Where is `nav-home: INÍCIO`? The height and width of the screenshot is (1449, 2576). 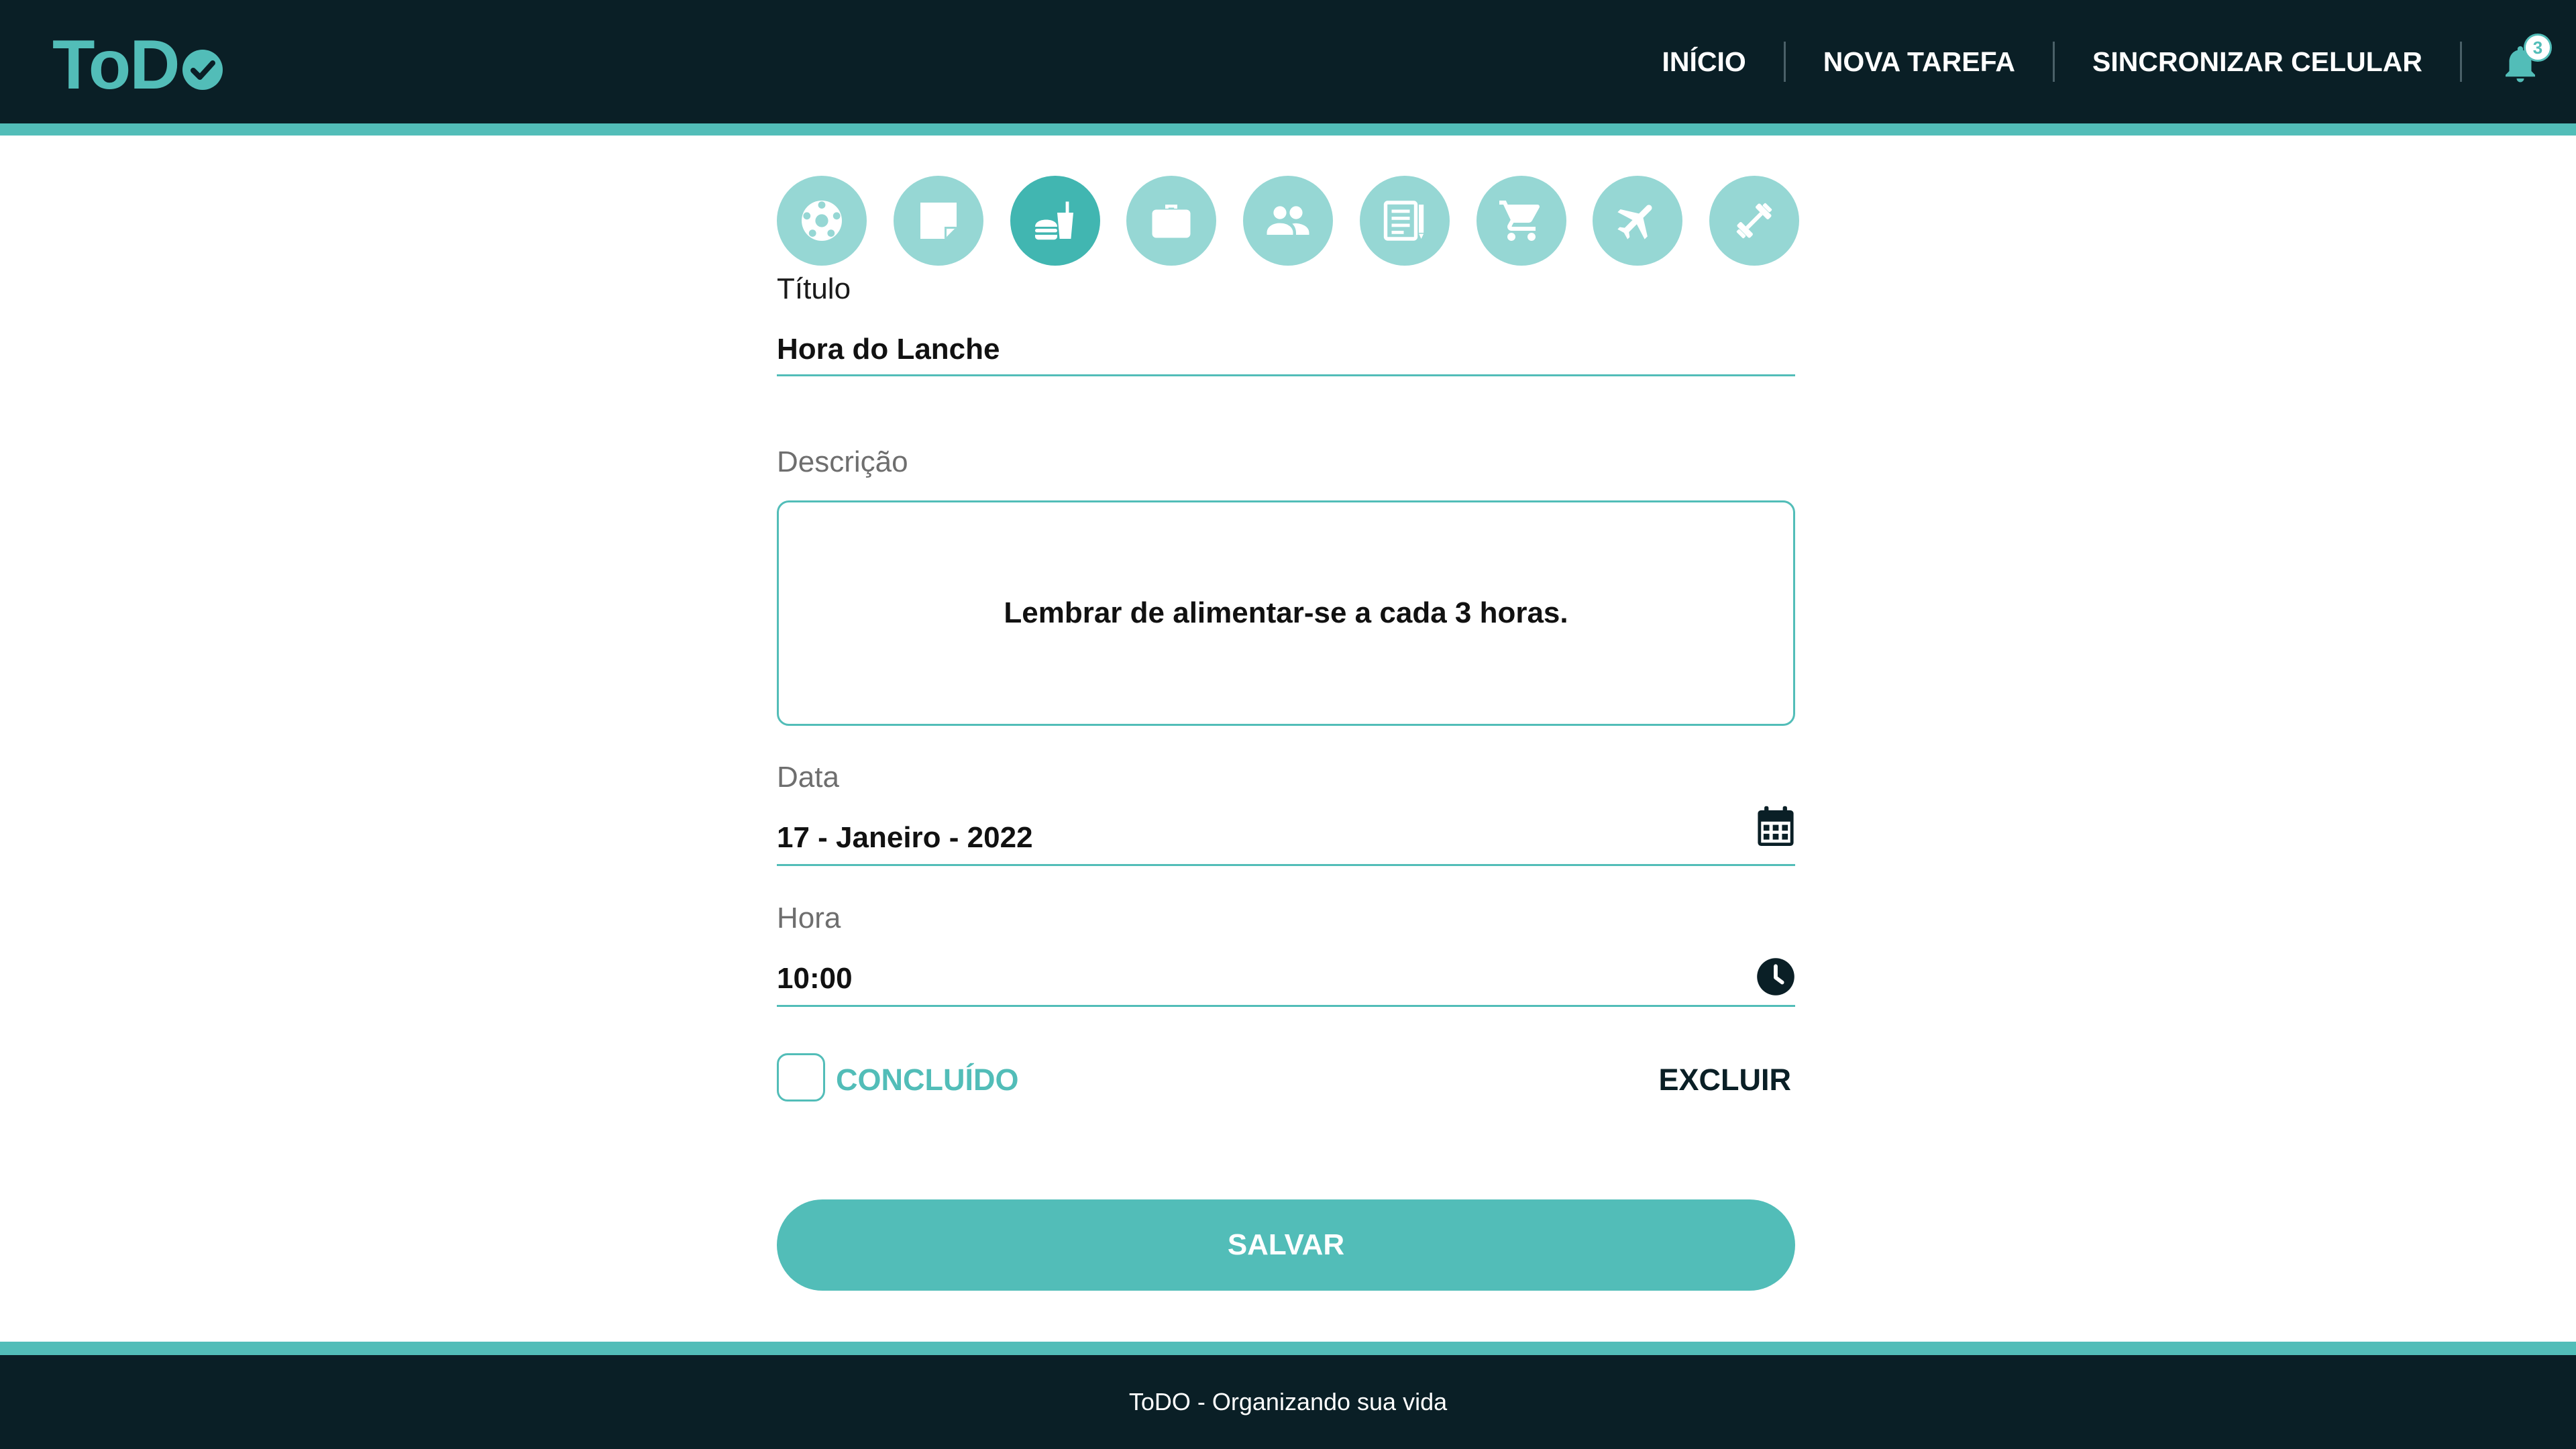
nav-home: INÍCIO is located at coordinates (1703, 62).